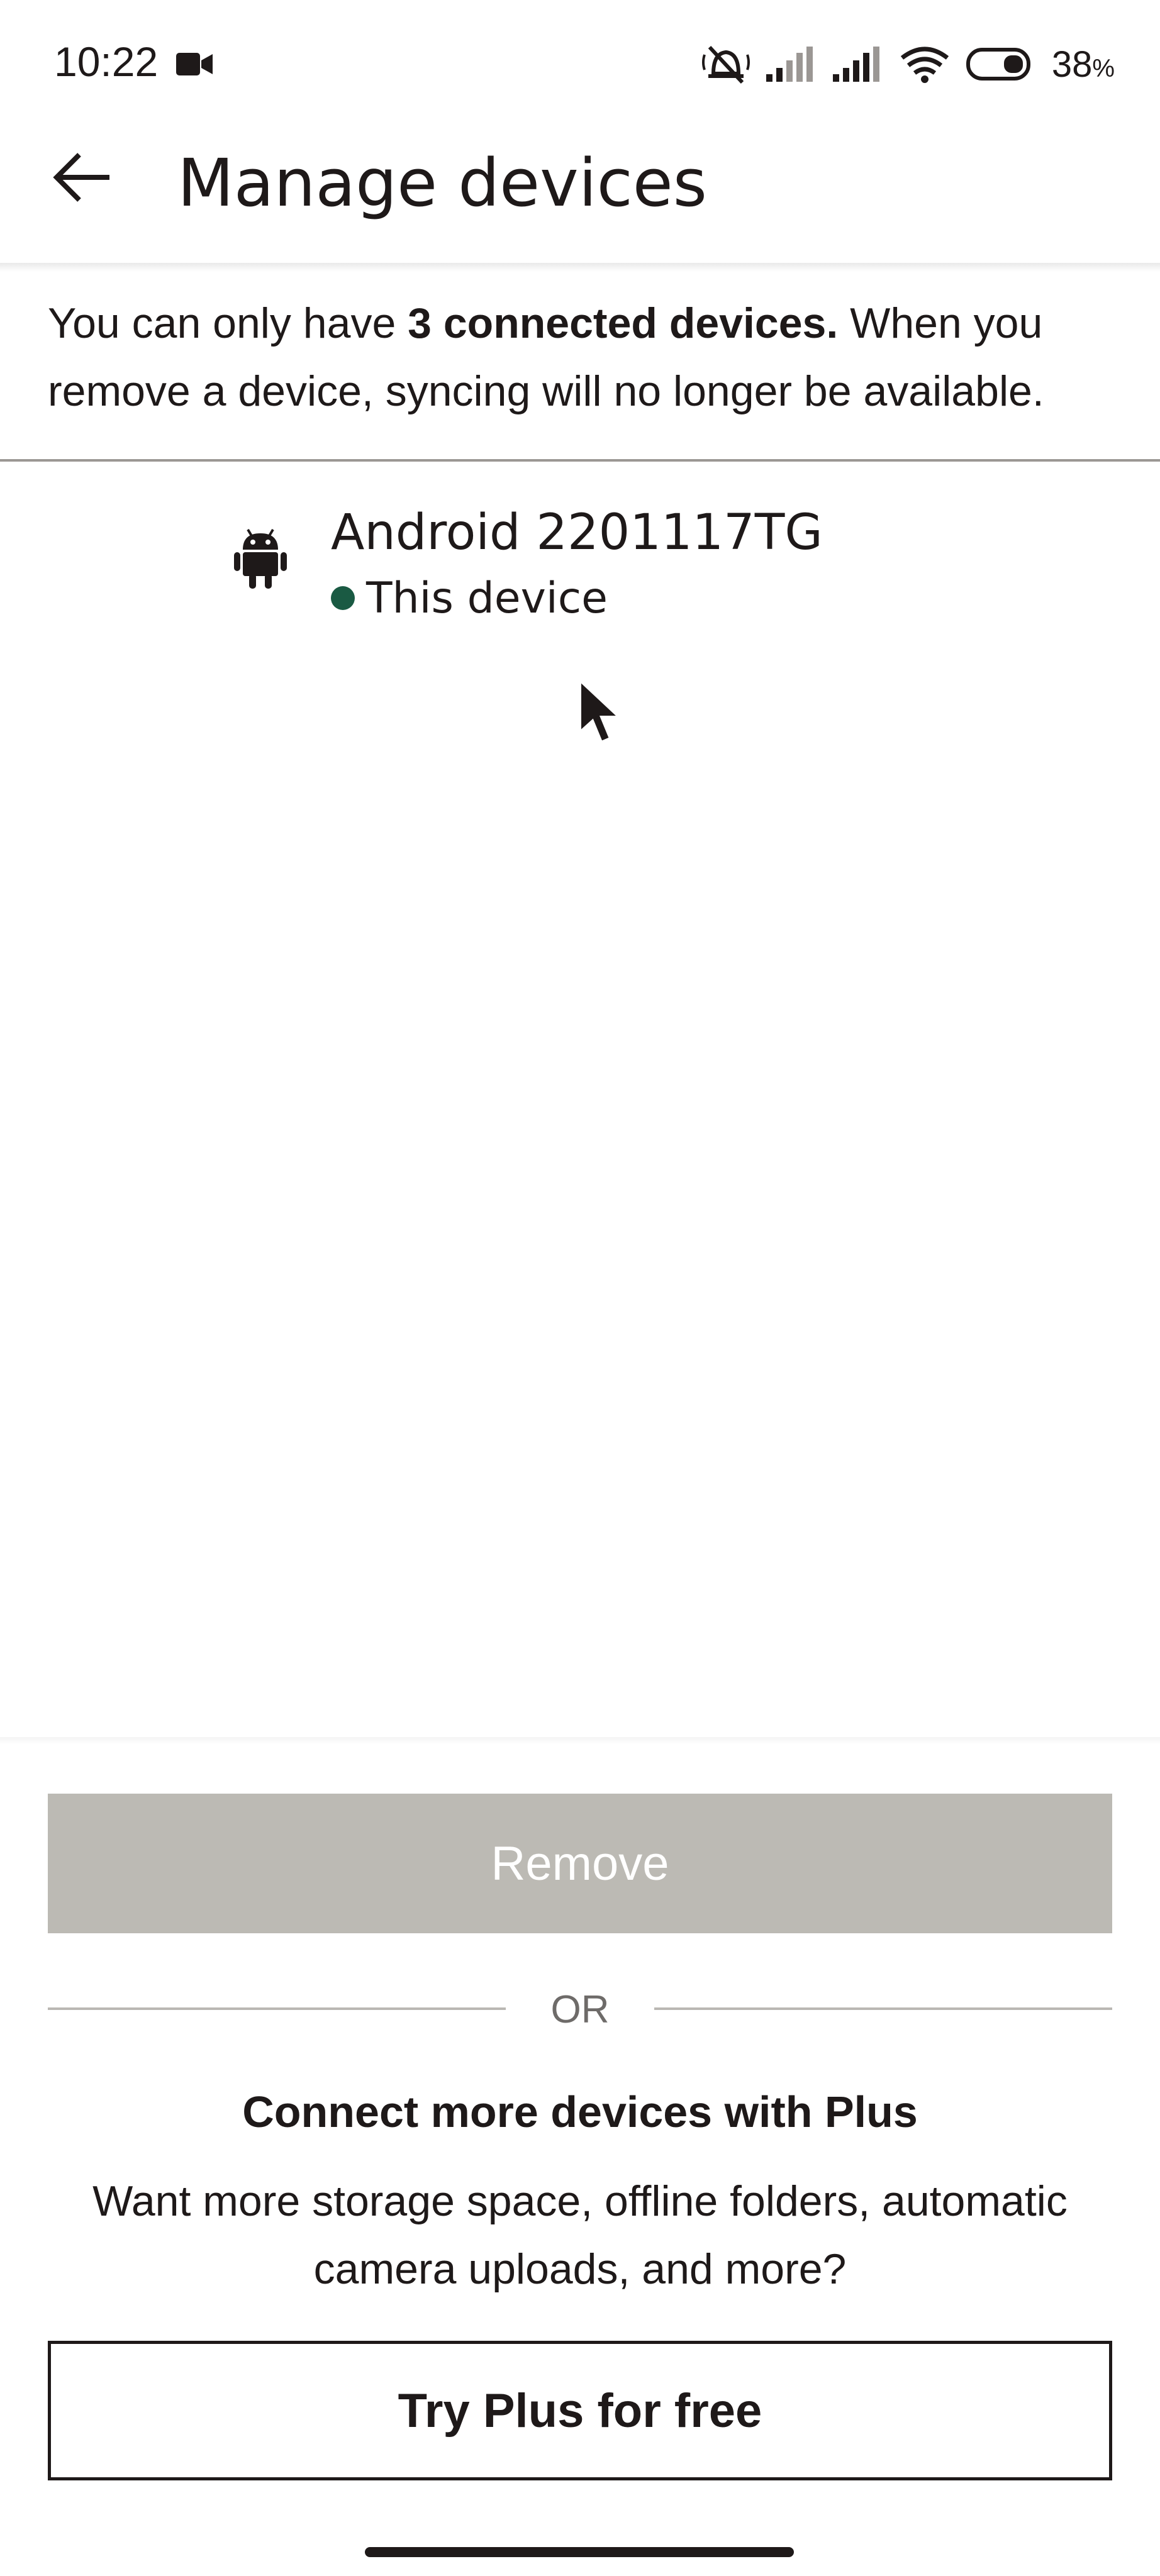 This screenshot has width=1160, height=2576. What do you see at coordinates (577, 532) in the screenshot?
I see `device-name: Android 2201117TG` at bounding box center [577, 532].